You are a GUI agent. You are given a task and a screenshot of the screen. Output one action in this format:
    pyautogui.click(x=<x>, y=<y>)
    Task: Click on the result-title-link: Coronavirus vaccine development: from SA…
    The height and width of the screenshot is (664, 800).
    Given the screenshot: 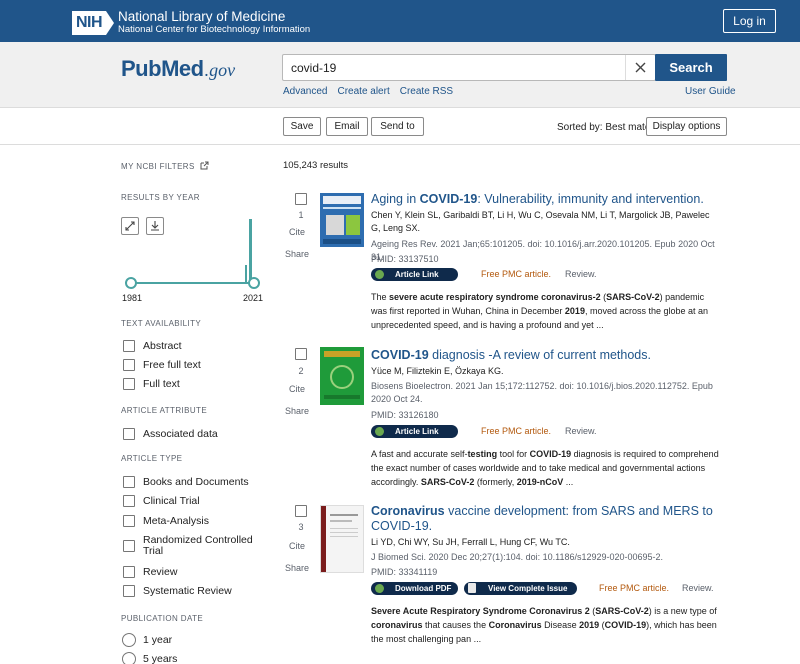 What is the action you would take?
    pyautogui.click(x=543, y=519)
    